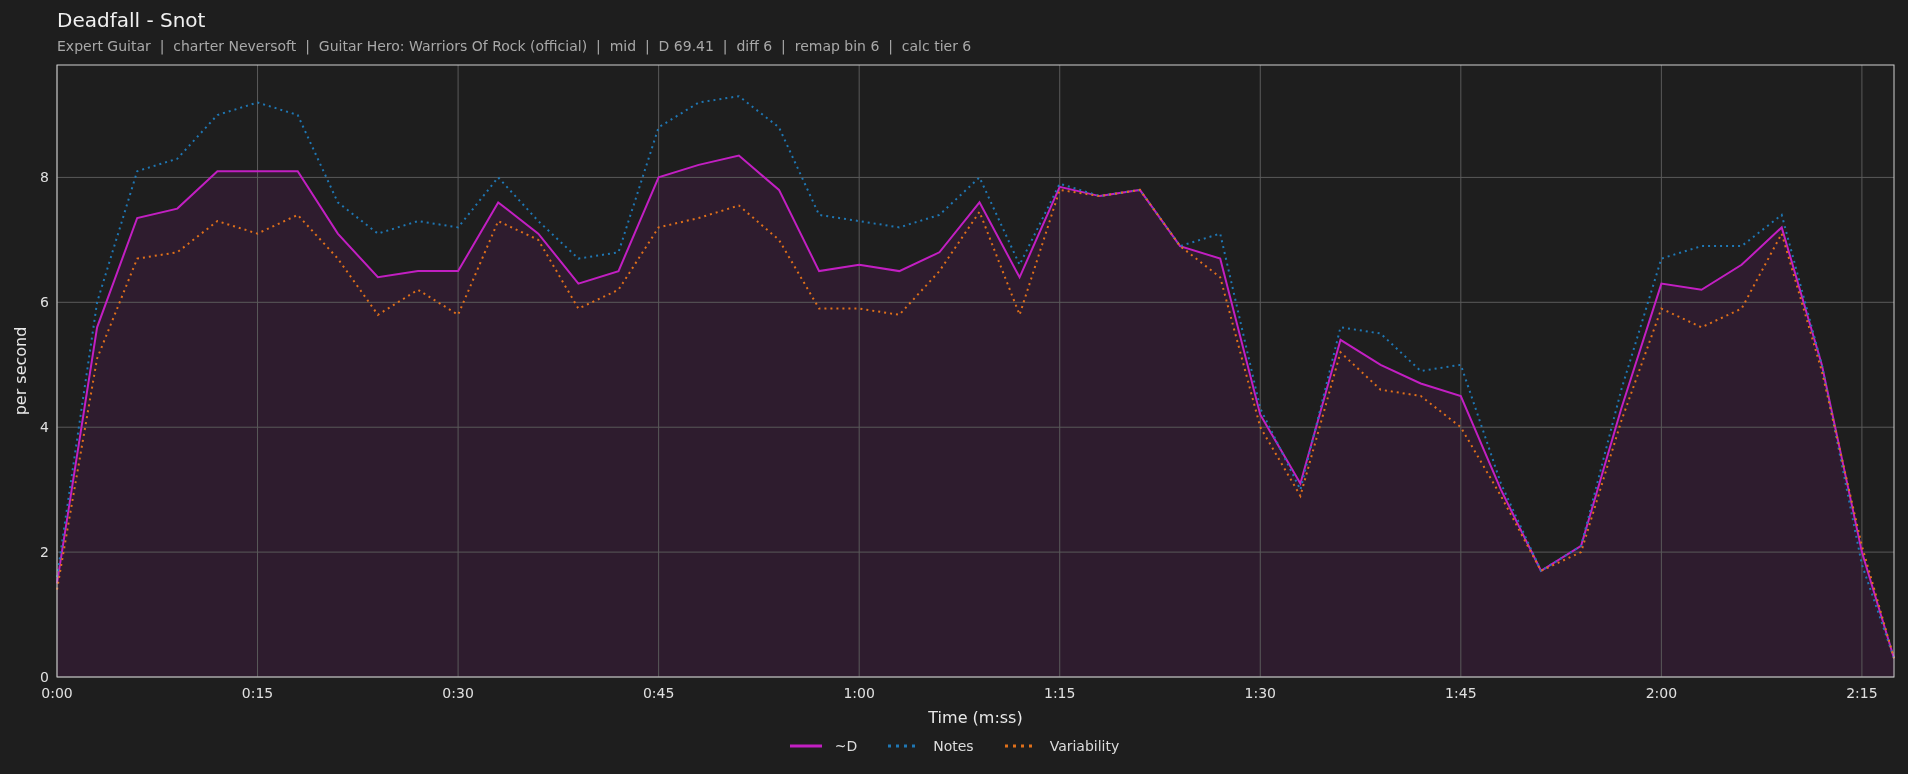 Image resolution: width=1908 pixels, height=774 pixels. Describe the element at coordinates (859, 693) in the screenshot. I see `x-tick-label: 1:00` at that location.